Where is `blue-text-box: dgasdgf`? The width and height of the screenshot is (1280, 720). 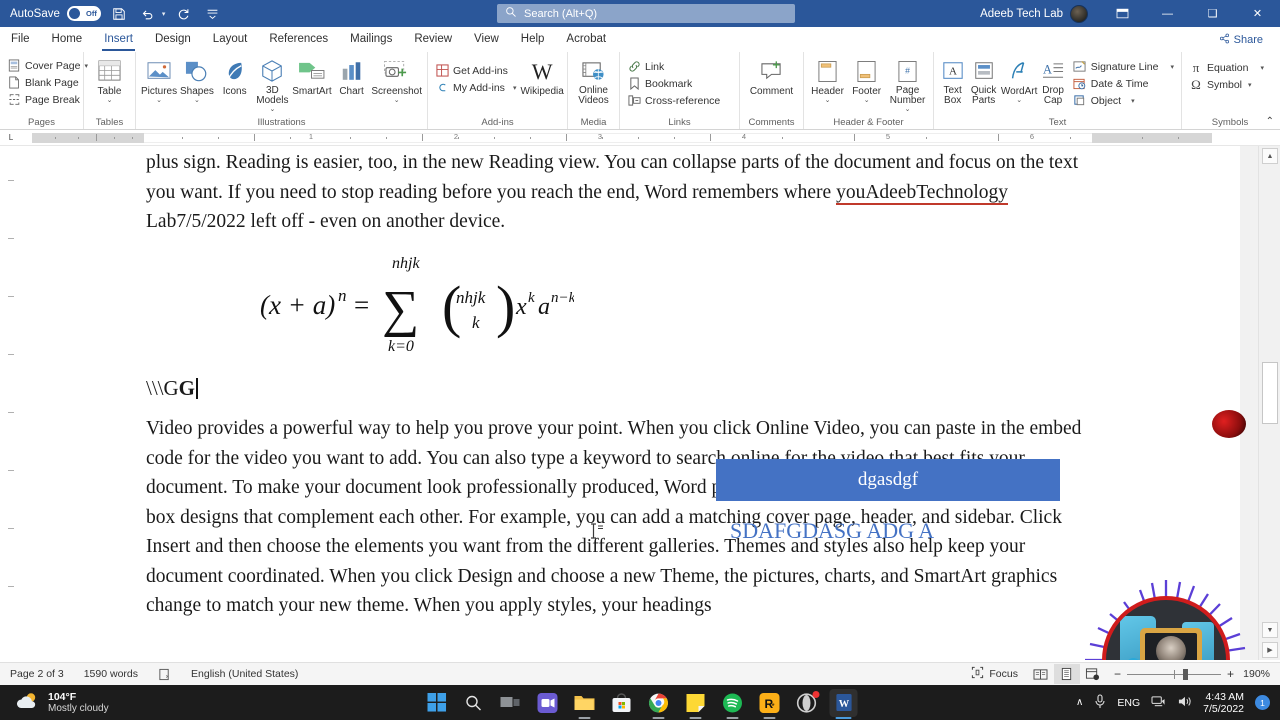
blue-text-box: dgasdgf is located at coordinates (888, 480).